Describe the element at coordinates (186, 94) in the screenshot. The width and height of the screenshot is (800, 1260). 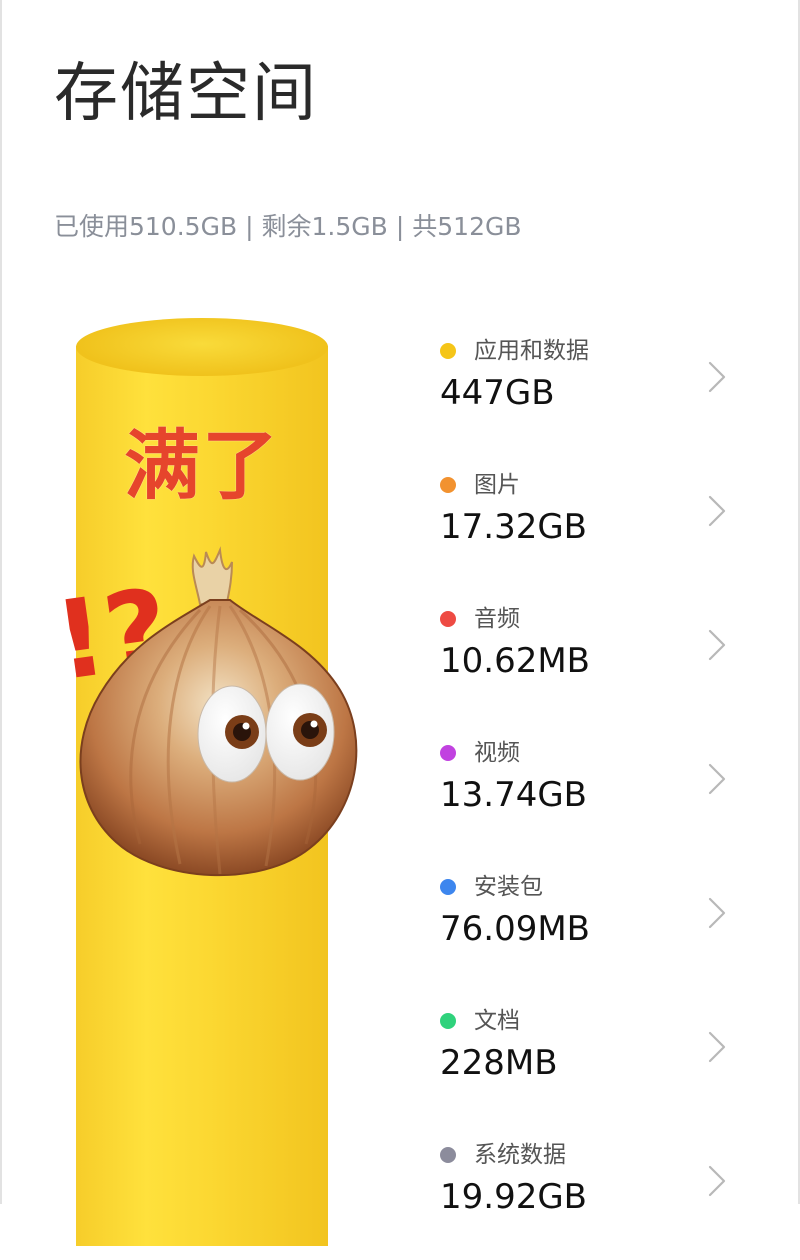
I see `page-title: 存储空间` at that location.